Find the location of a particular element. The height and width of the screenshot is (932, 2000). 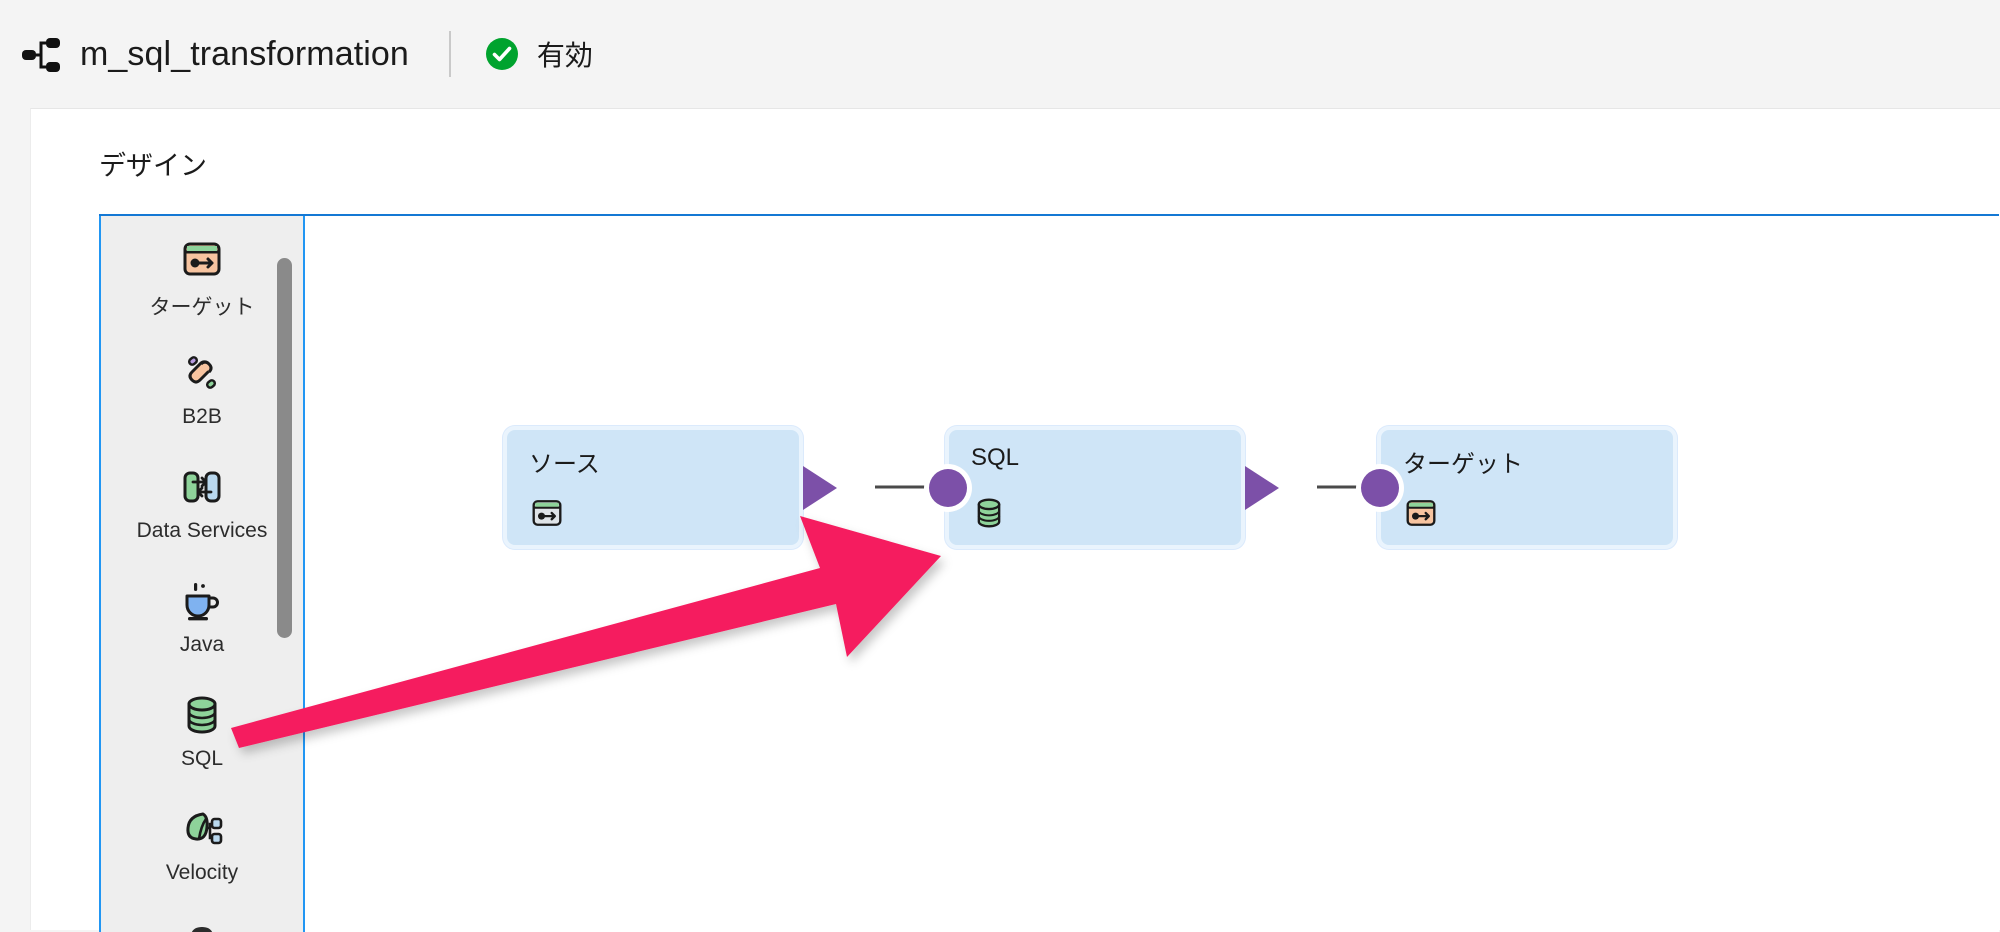

palette-item-label: B2B is located at coordinates (202, 416).